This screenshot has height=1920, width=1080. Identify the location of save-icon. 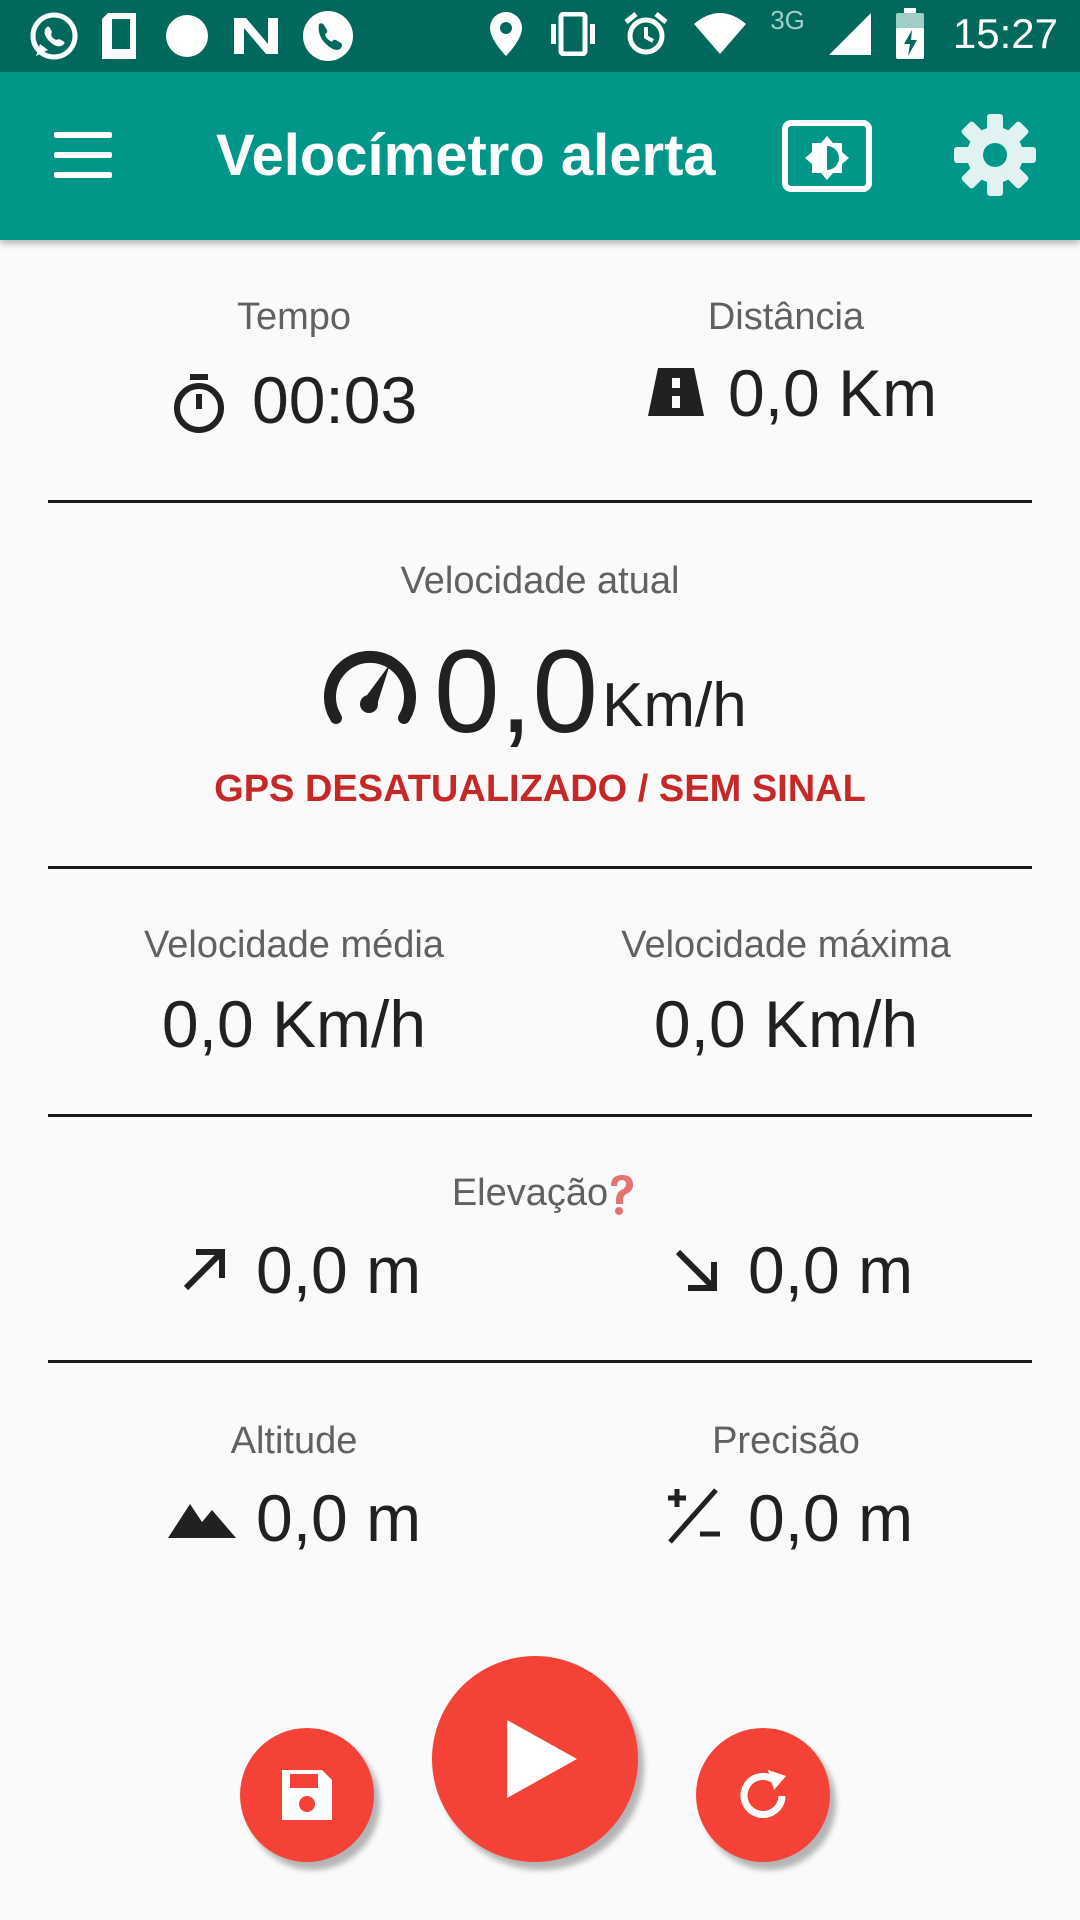
(307, 1795).